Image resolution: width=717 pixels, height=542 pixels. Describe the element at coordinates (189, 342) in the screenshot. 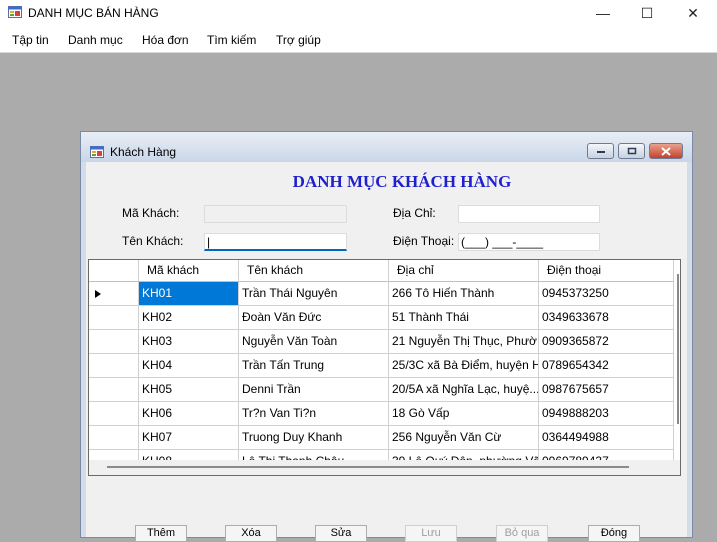

I see `table-cell: KH03` at that location.